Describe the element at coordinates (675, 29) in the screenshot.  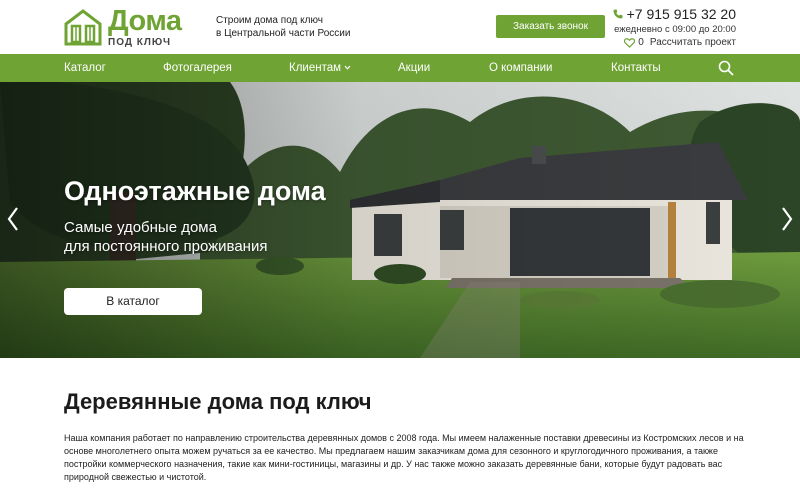
I see `working-hours: ежедневно с 09:00 до 20:00` at that location.